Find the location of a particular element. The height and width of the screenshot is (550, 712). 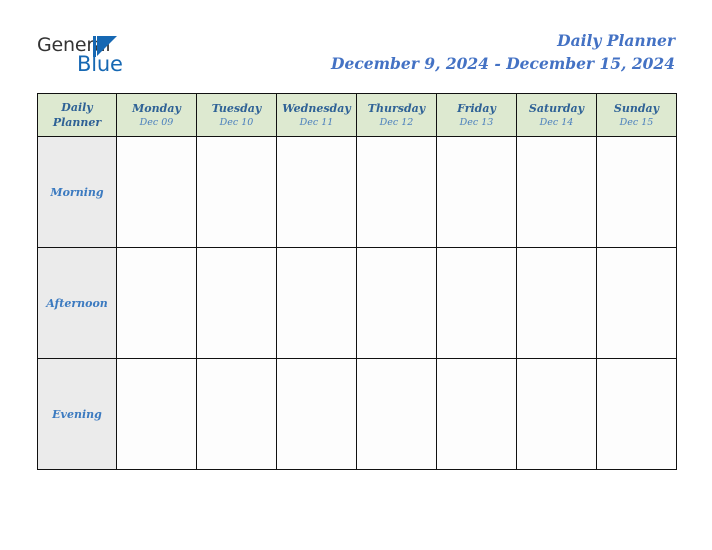

brand-name-blue: Blue is located at coordinates (100, 64).